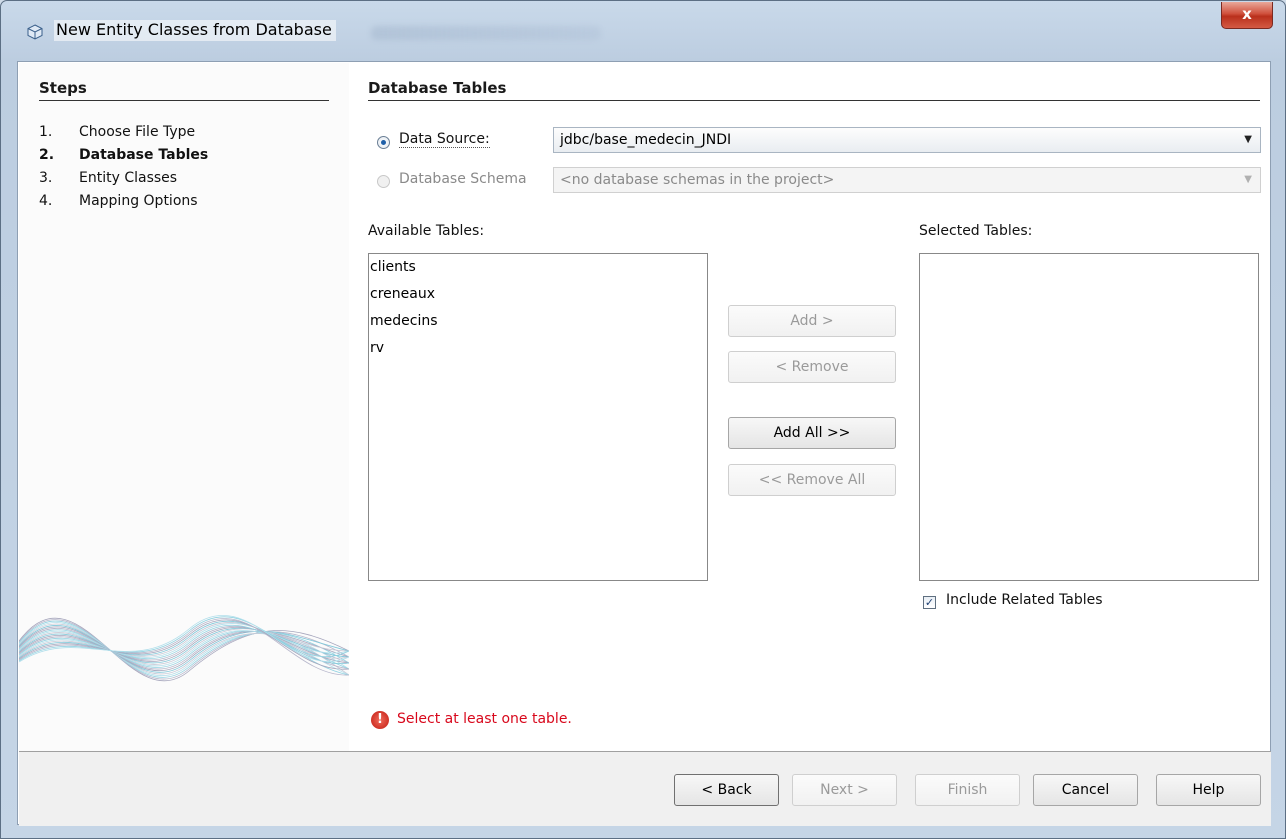 Image resolution: width=1286 pixels, height=839 pixels. What do you see at coordinates (138, 201) in the screenshot?
I see `step-label: Mapping Options` at bounding box center [138, 201].